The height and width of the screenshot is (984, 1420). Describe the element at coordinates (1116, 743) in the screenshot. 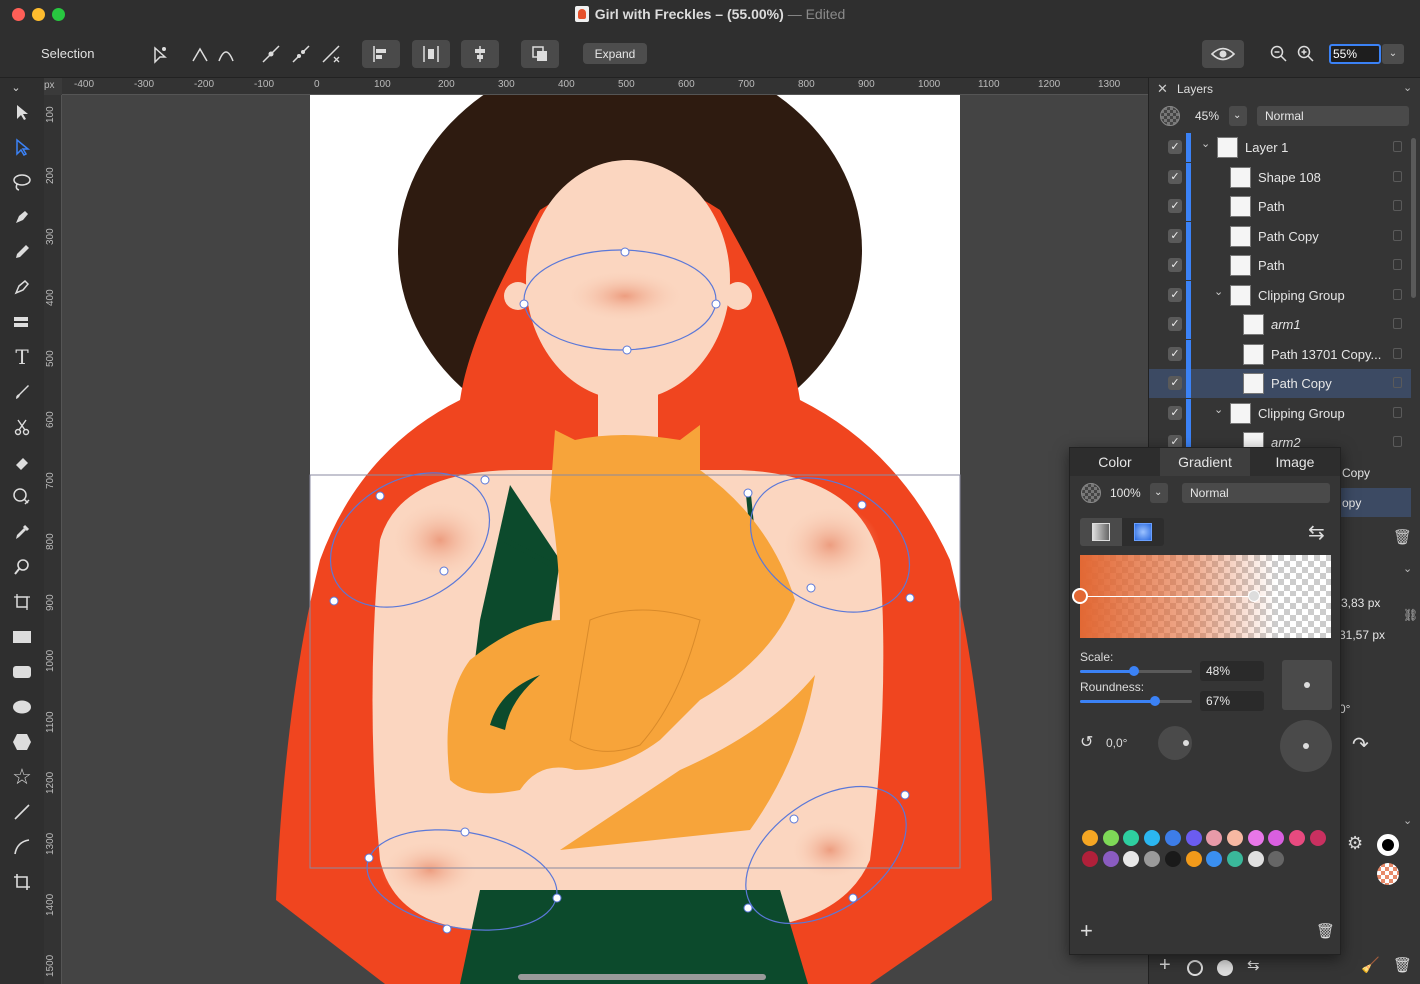

I see `angle-value: 0,0°` at that location.